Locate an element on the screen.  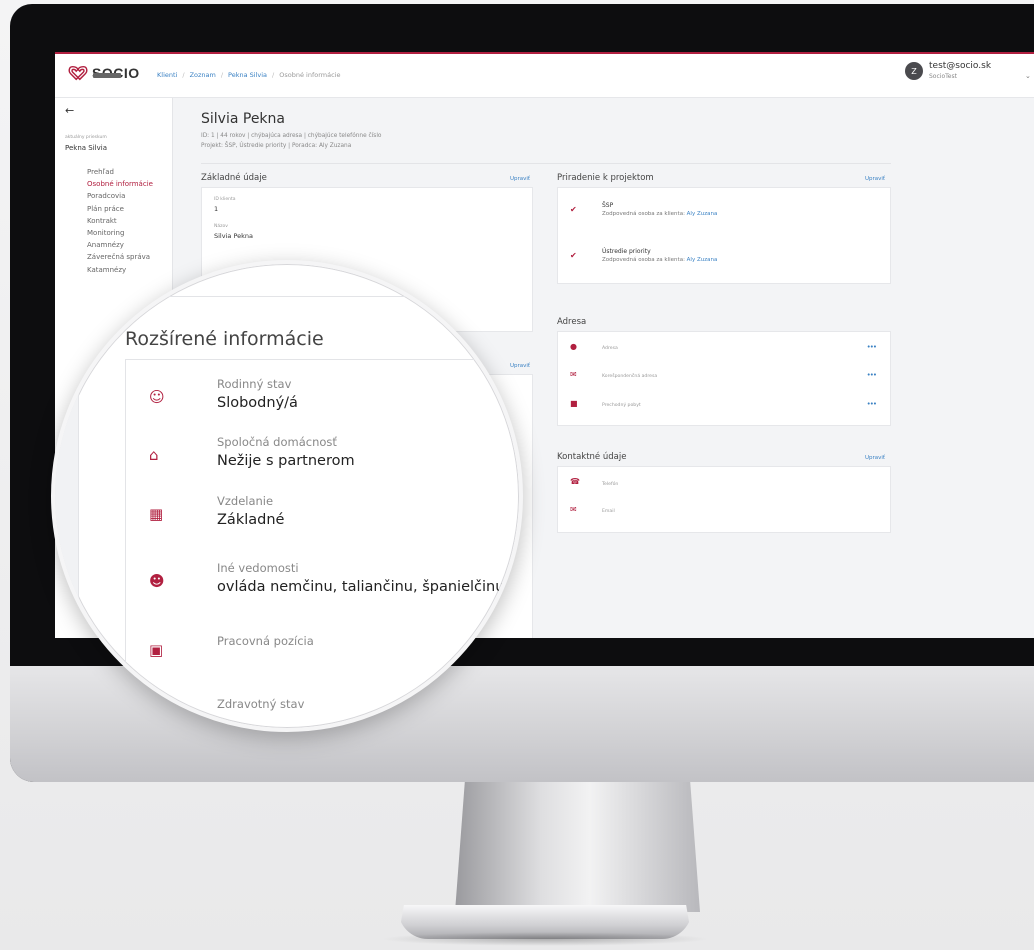
info-value: Základné is located at coordinates (251, 520).